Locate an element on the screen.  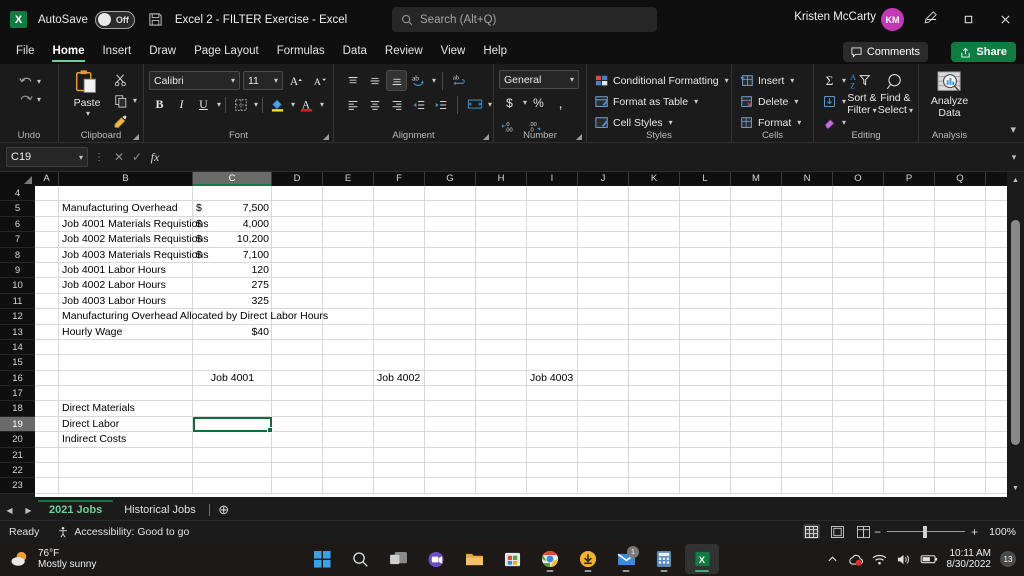
cell-G11 is located at coordinates (450, 301).